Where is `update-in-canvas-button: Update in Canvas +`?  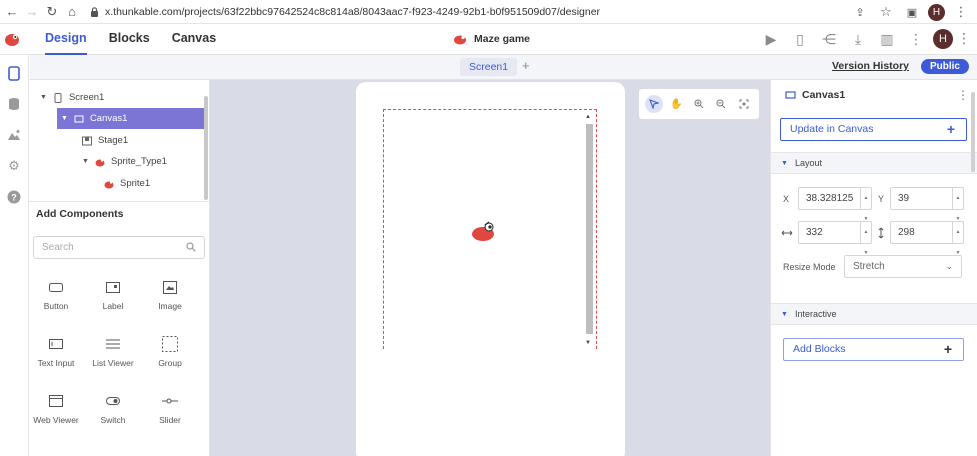 update-in-canvas-button: Update in Canvas + is located at coordinates (873, 129).